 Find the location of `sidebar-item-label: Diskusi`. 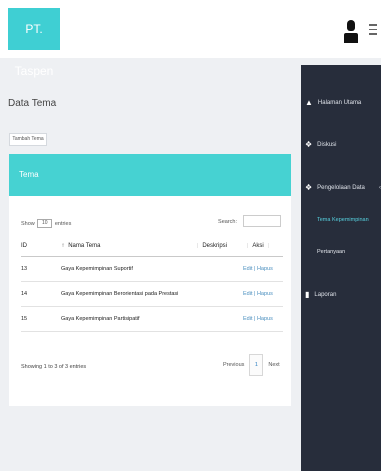

sidebar-item-label: Diskusi is located at coordinates (327, 144).